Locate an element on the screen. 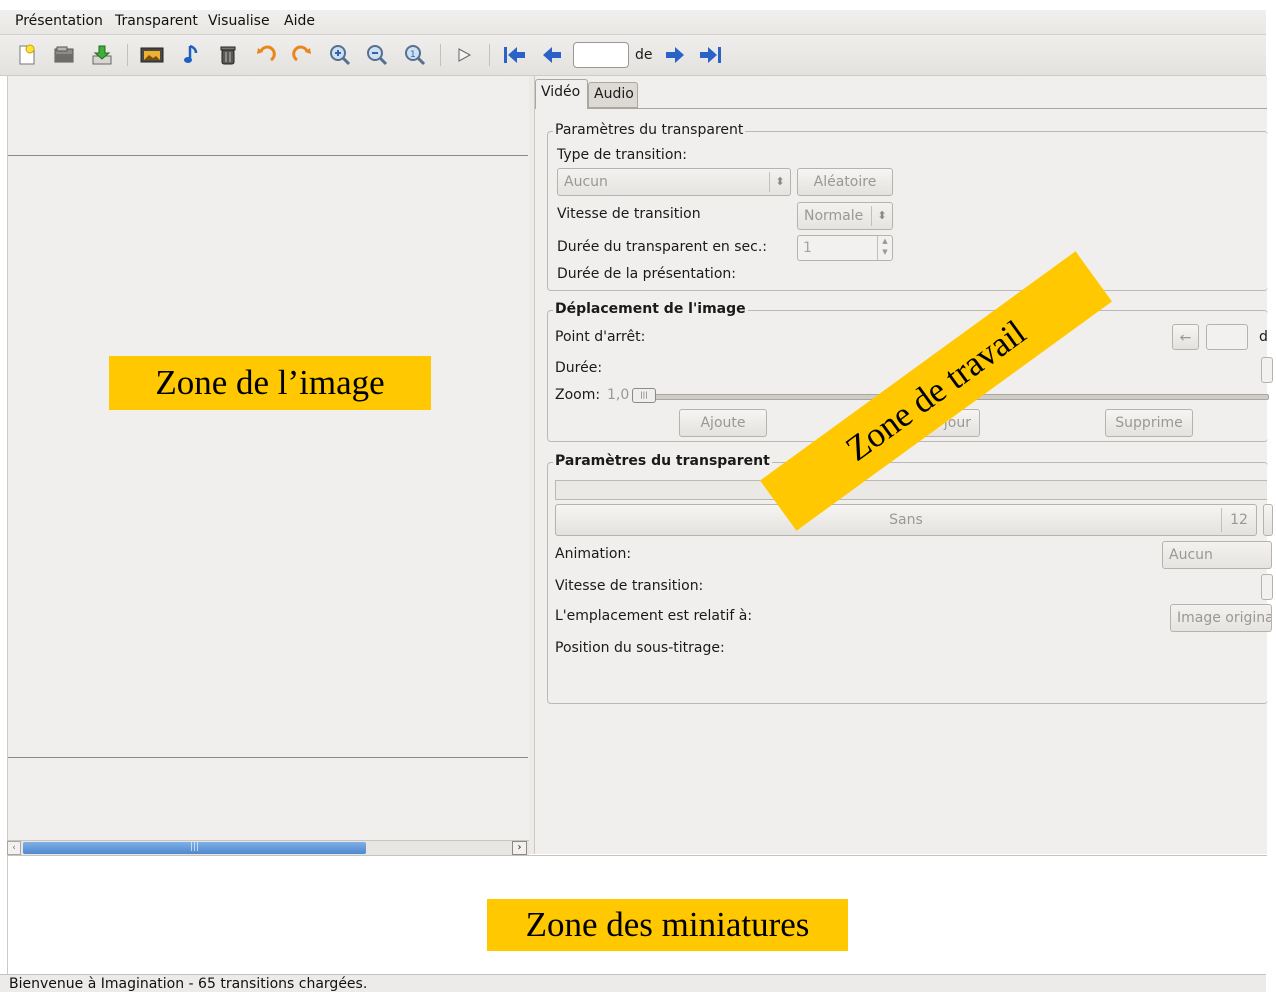  motion-duration-label: Durée: is located at coordinates (579, 368).